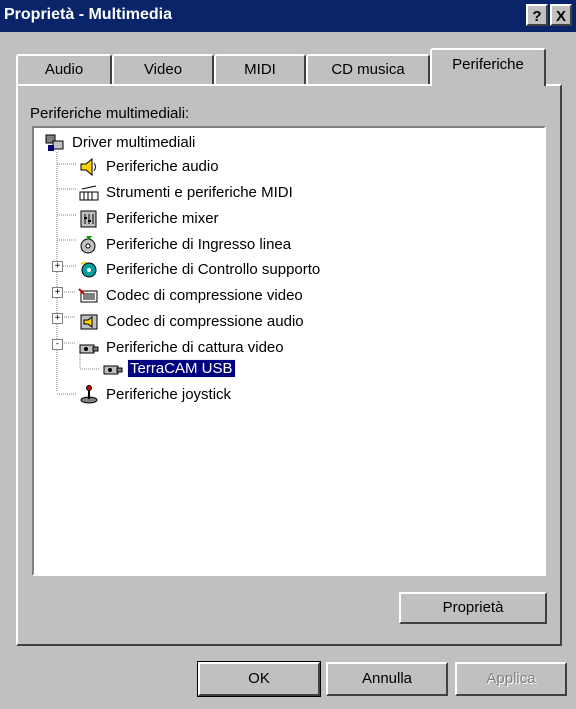 Image resolution: width=576 pixels, height=709 pixels. What do you see at coordinates (89, 270) in the screenshot?
I see `media-control-icon` at bounding box center [89, 270].